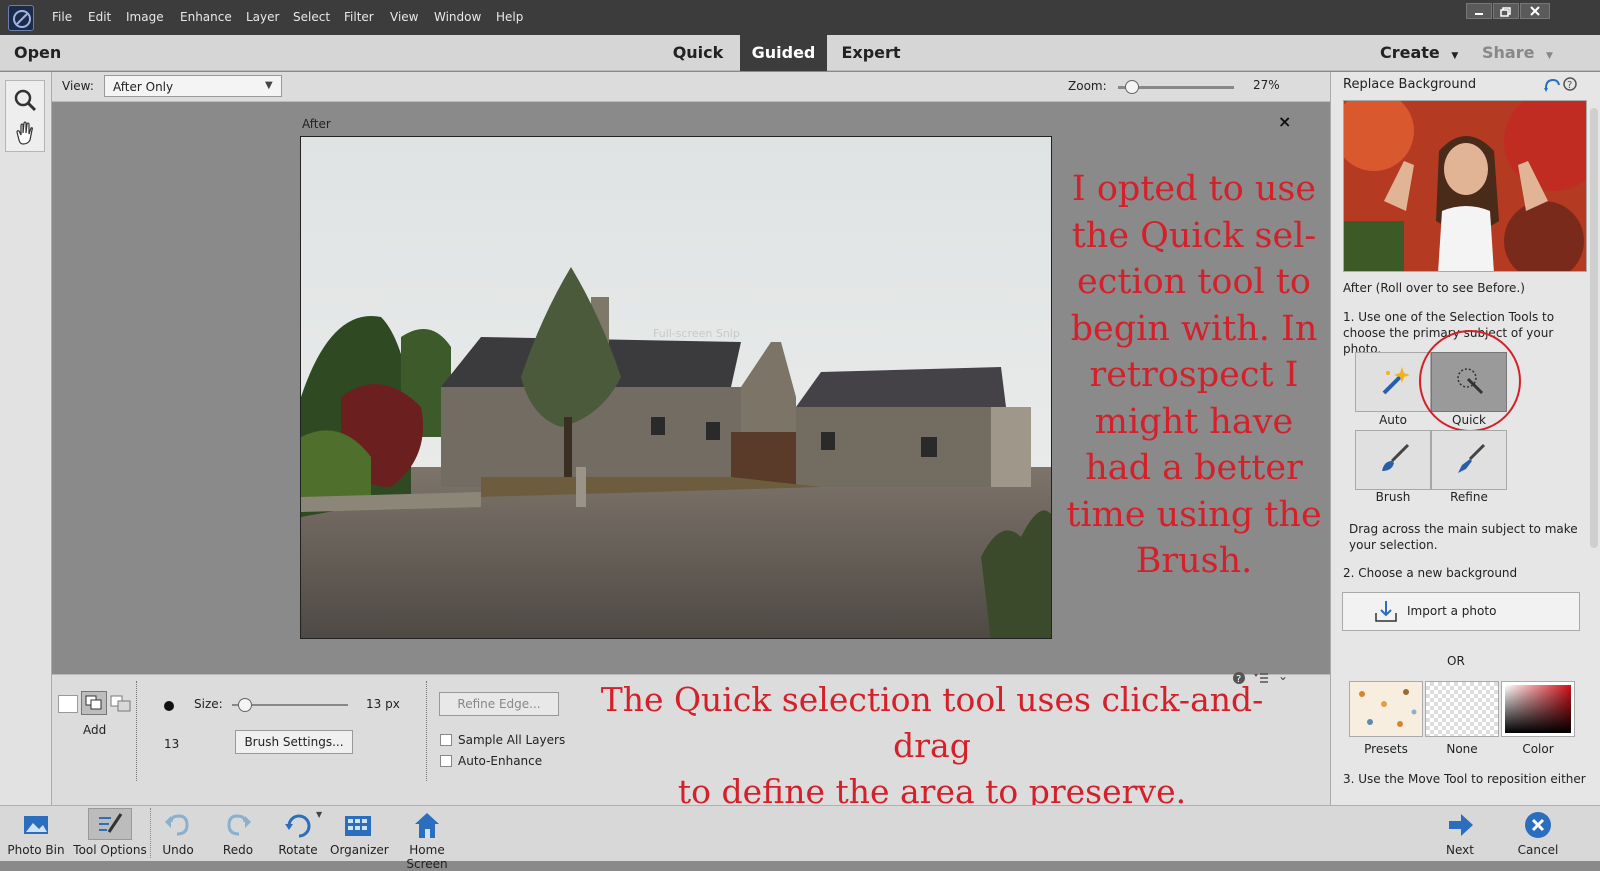 The image size is (1600, 871). I want to click on annotation-line: ection tool to, so click(1194, 282).